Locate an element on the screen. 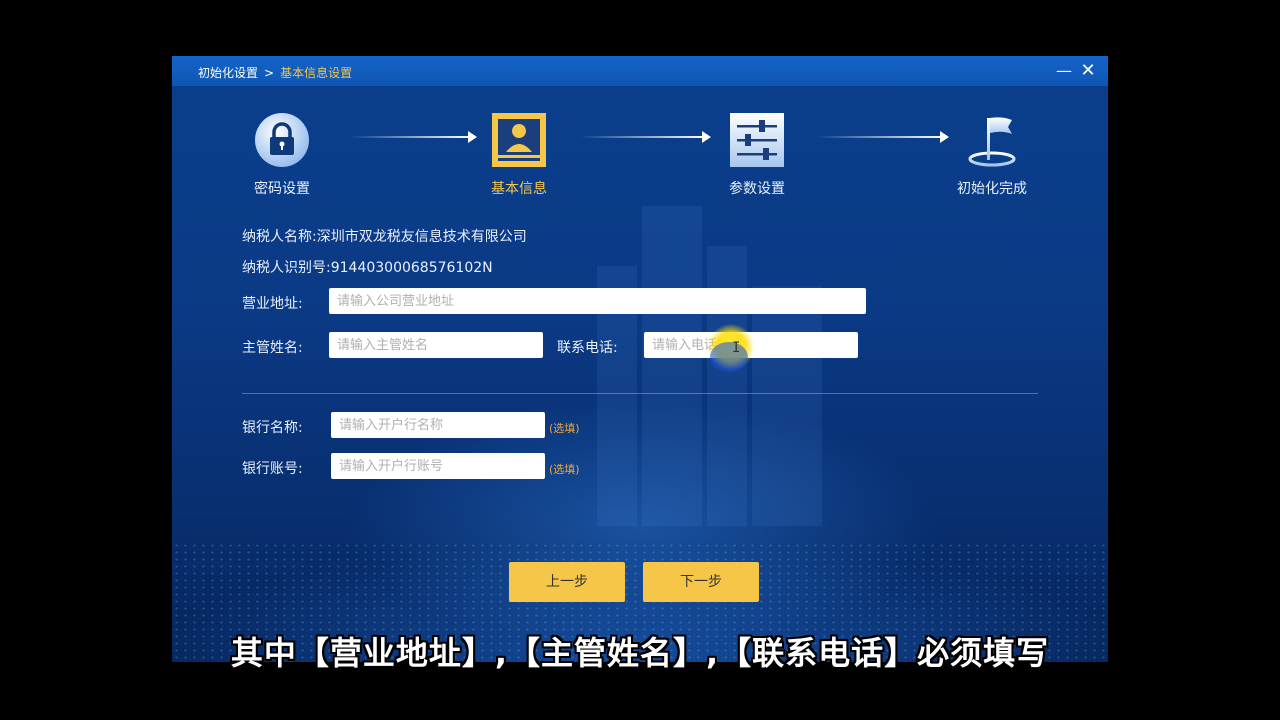  step-password: 密码设置 is located at coordinates (282, 155).